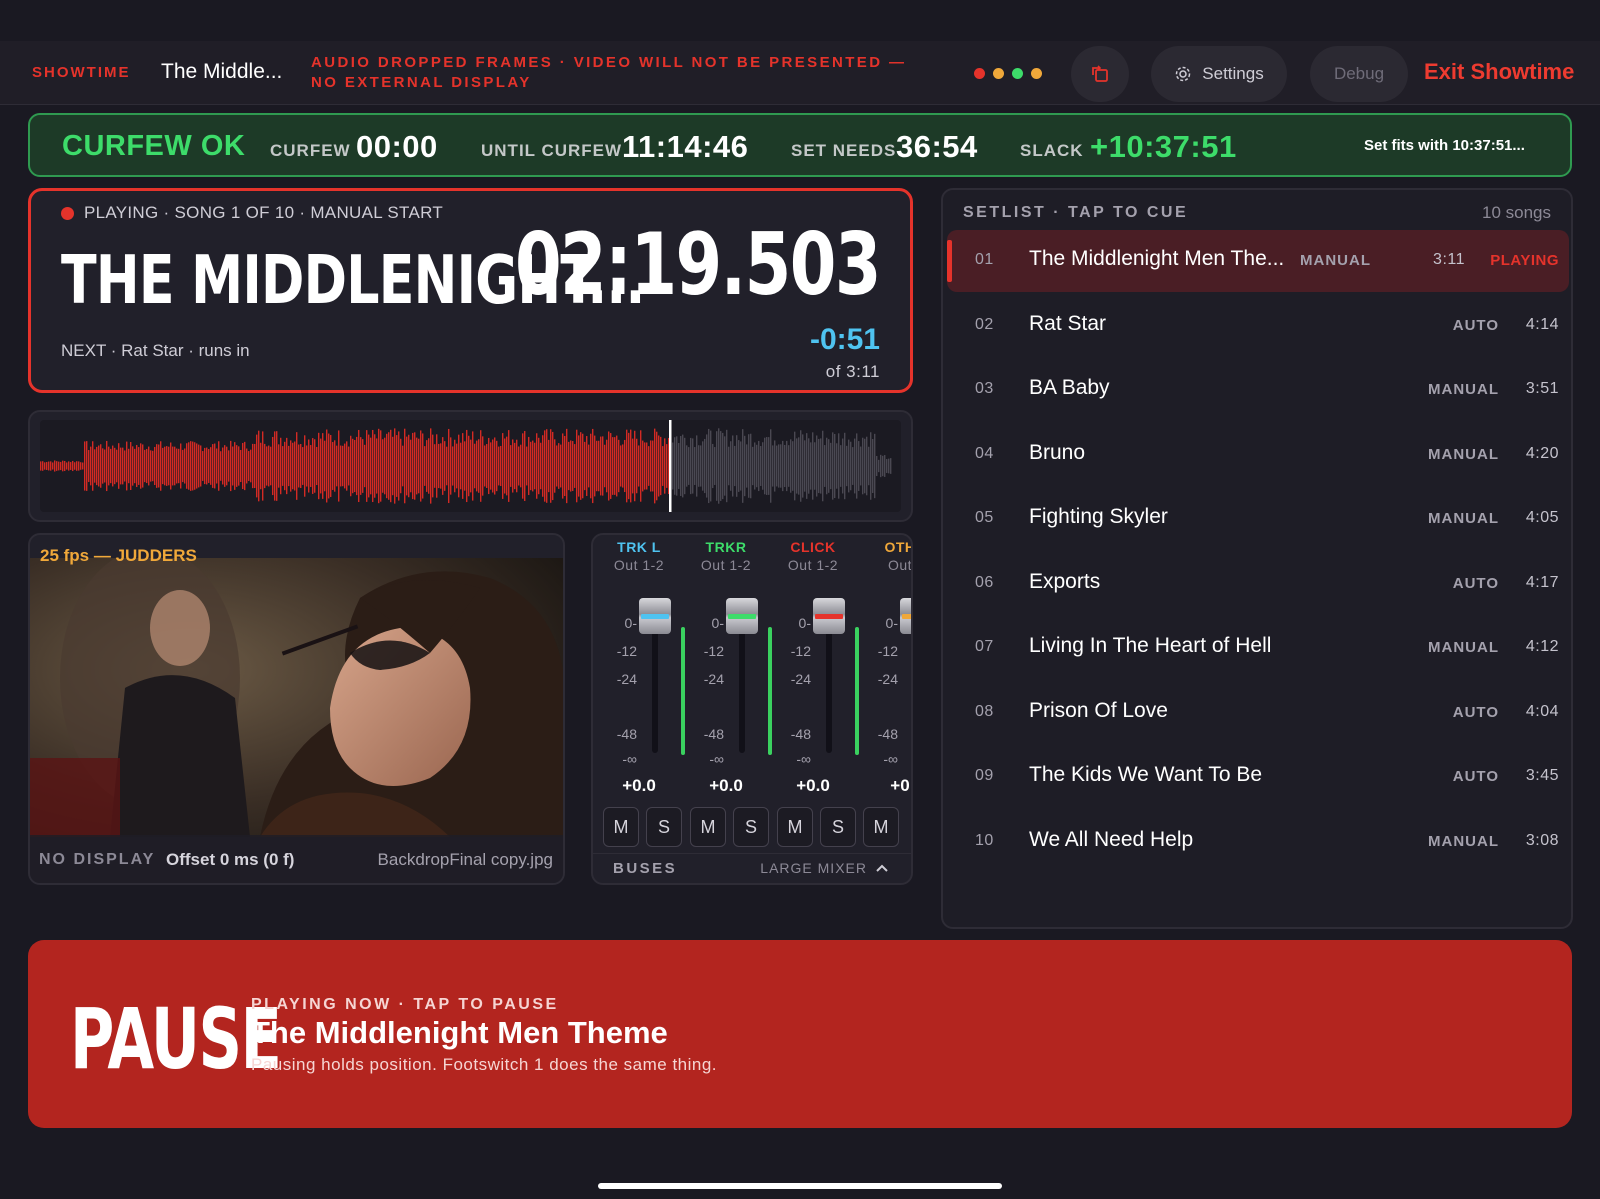 Image resolution: width=1600 pixels, height=1199 pixels. I want to click on setlist-row: 05 Fighting Skyler MANUAL 4:05, so click(1258, 519).